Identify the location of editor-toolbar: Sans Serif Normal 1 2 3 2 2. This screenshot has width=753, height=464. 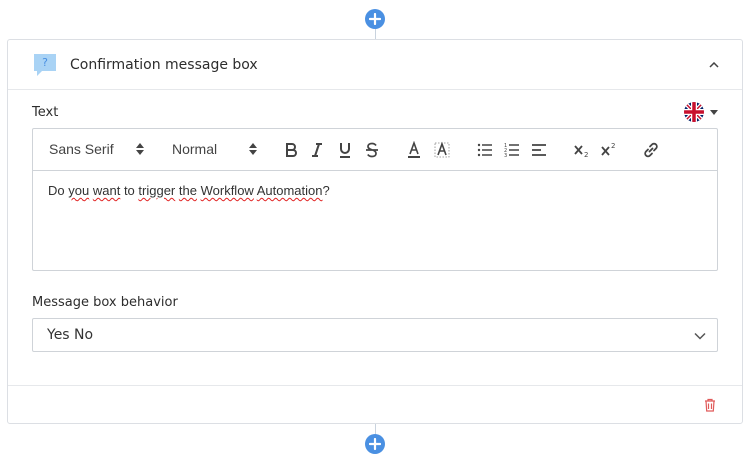
(375, 150).